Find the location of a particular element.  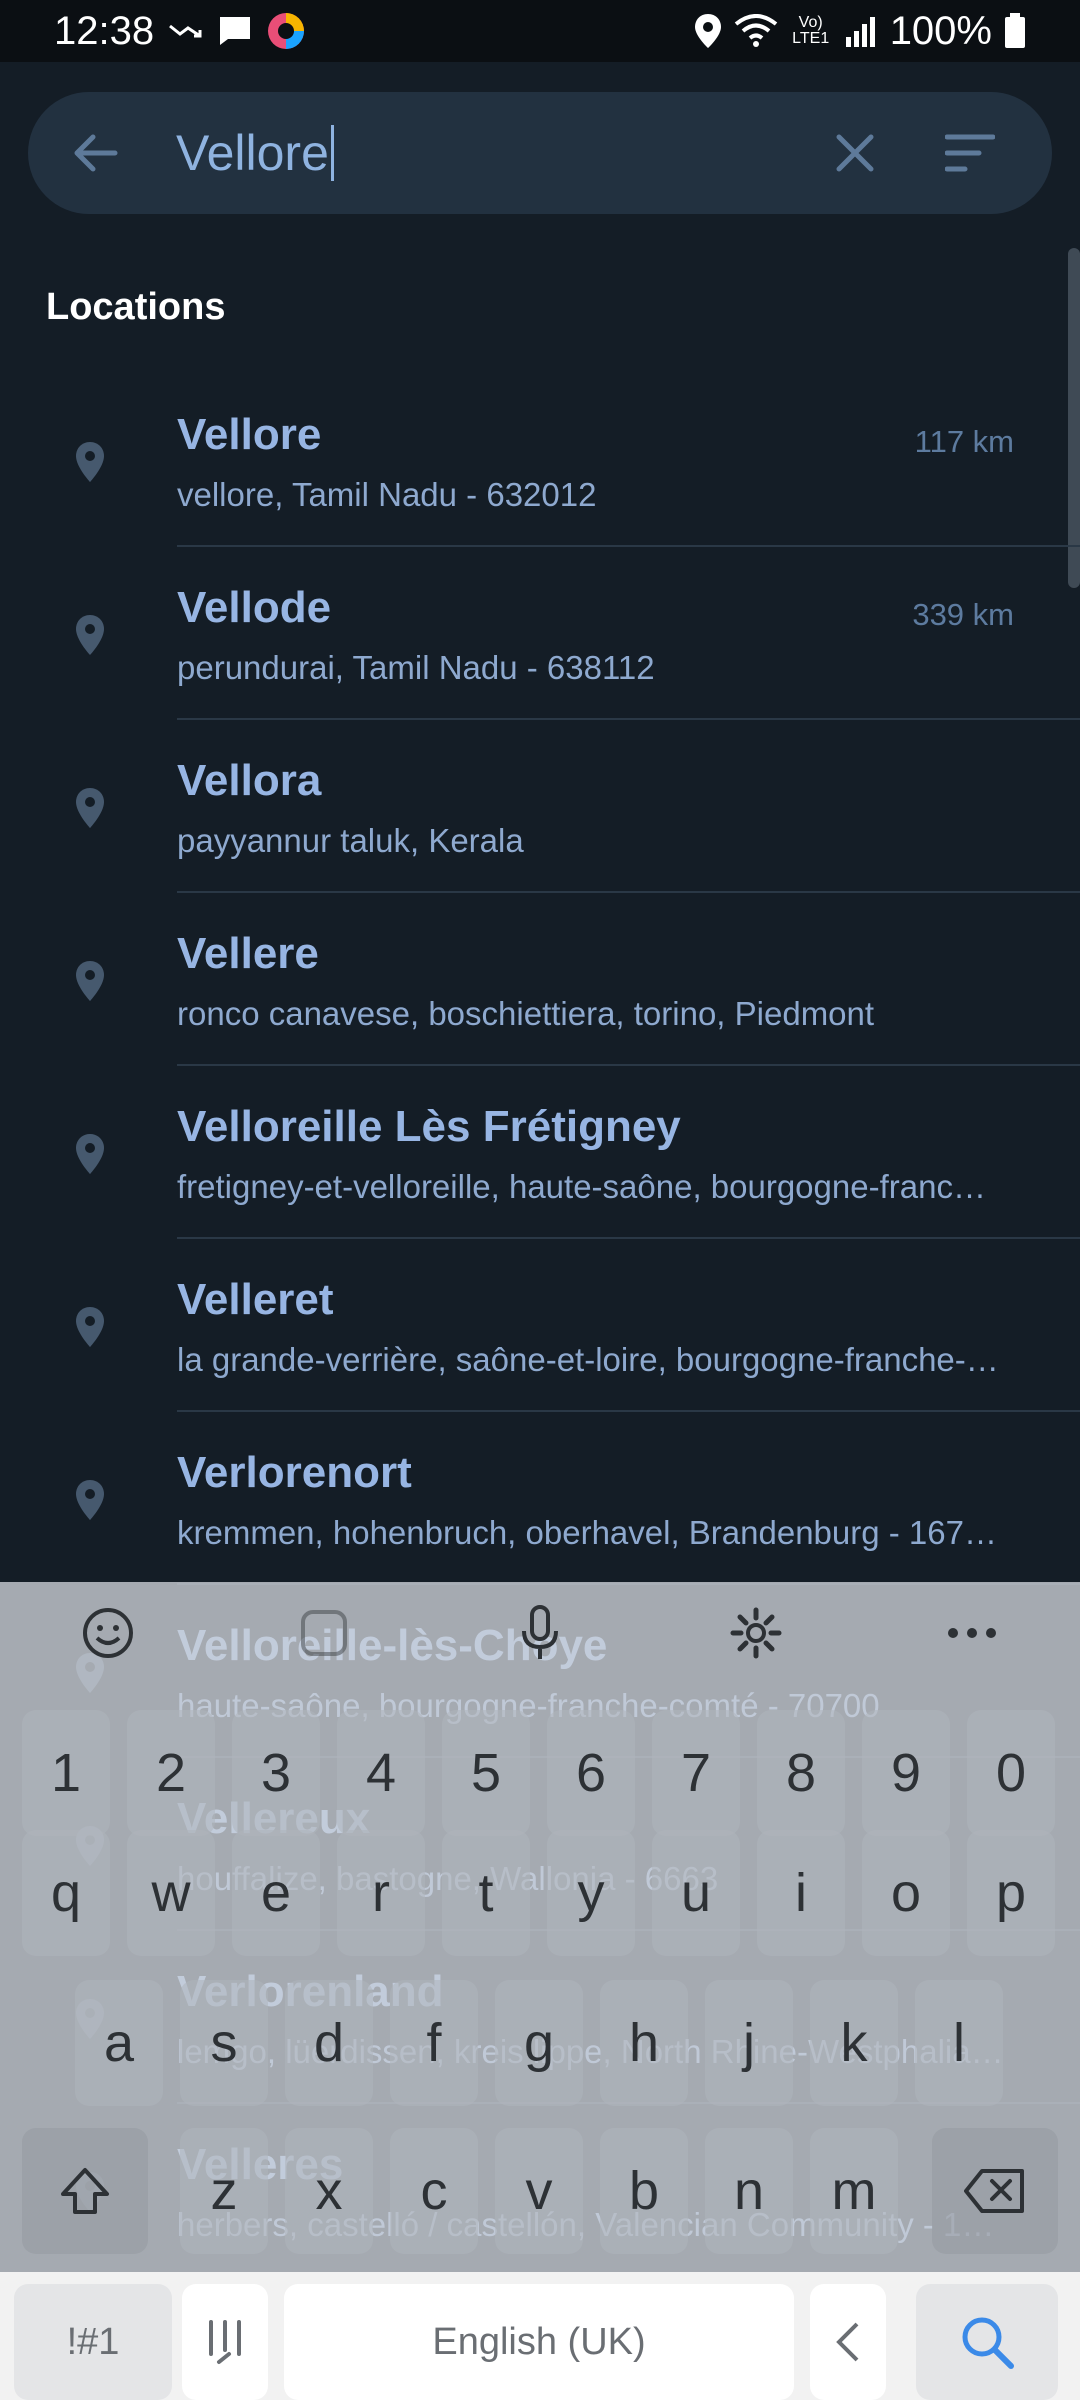

key-z: z is located at coordinates (224, 2191).